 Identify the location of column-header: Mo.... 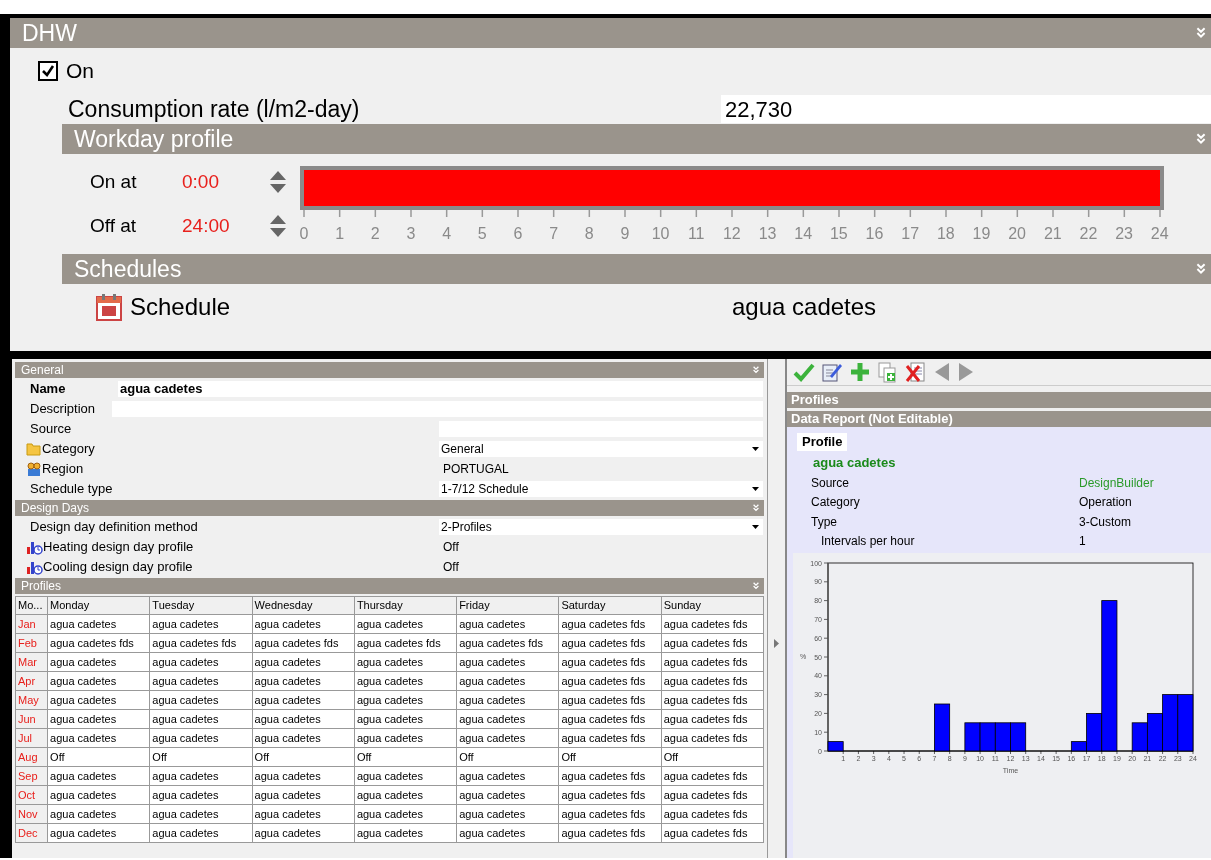
(31, 605).